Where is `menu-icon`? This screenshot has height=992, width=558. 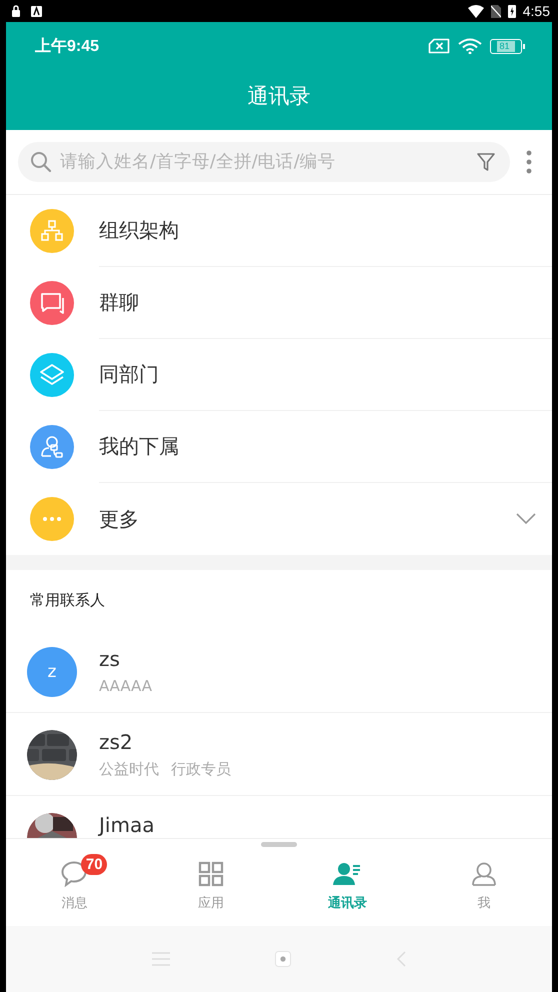 menu-icon is located at coordinates (161, 959).